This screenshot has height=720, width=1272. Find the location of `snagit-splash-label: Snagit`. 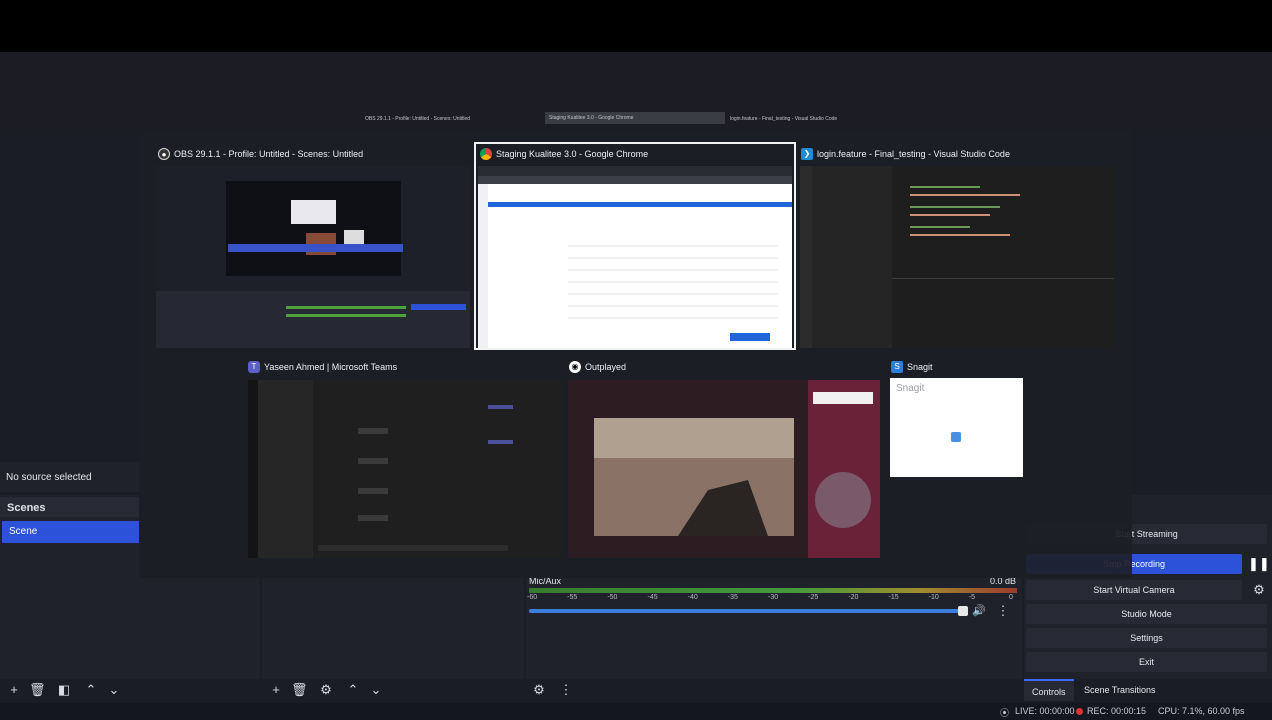

snagit-splash-label: Snagit is located at coordinates (910, 388).